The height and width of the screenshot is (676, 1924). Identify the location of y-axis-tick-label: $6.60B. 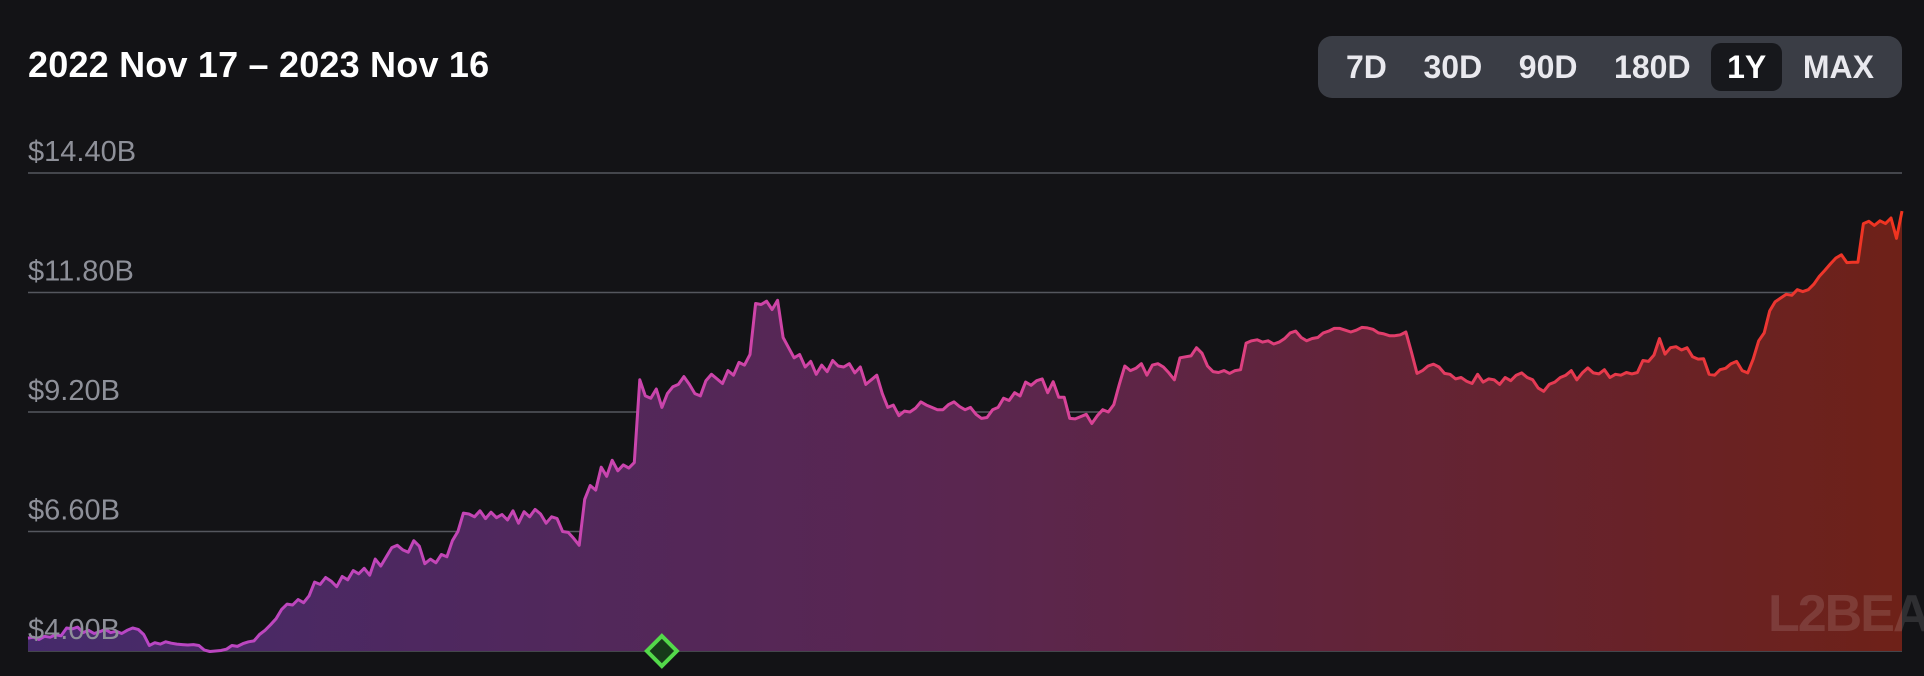
(74, 511).